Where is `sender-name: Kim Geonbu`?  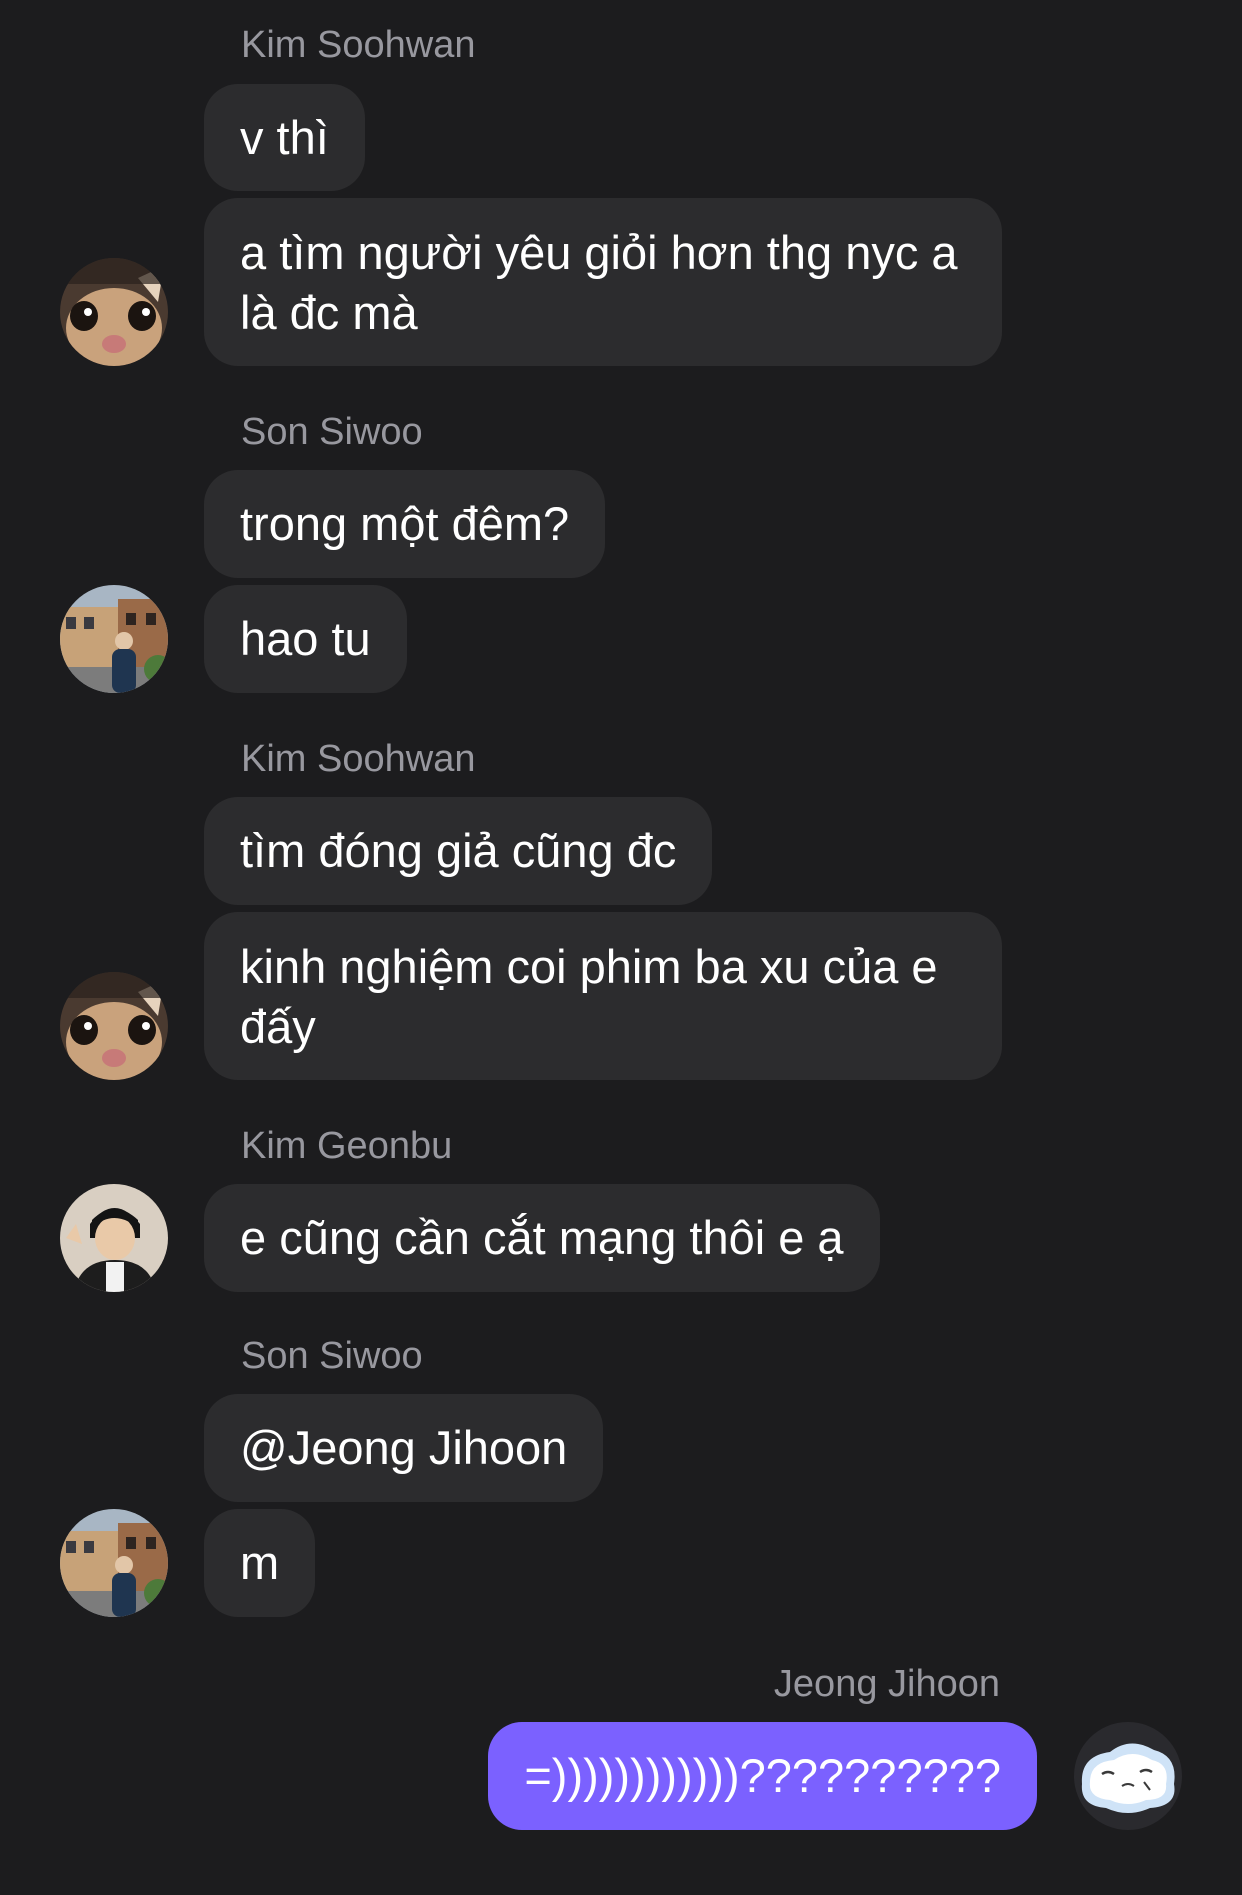 sender-name: Kim Geonbu is located at coordinates (347, 1146).